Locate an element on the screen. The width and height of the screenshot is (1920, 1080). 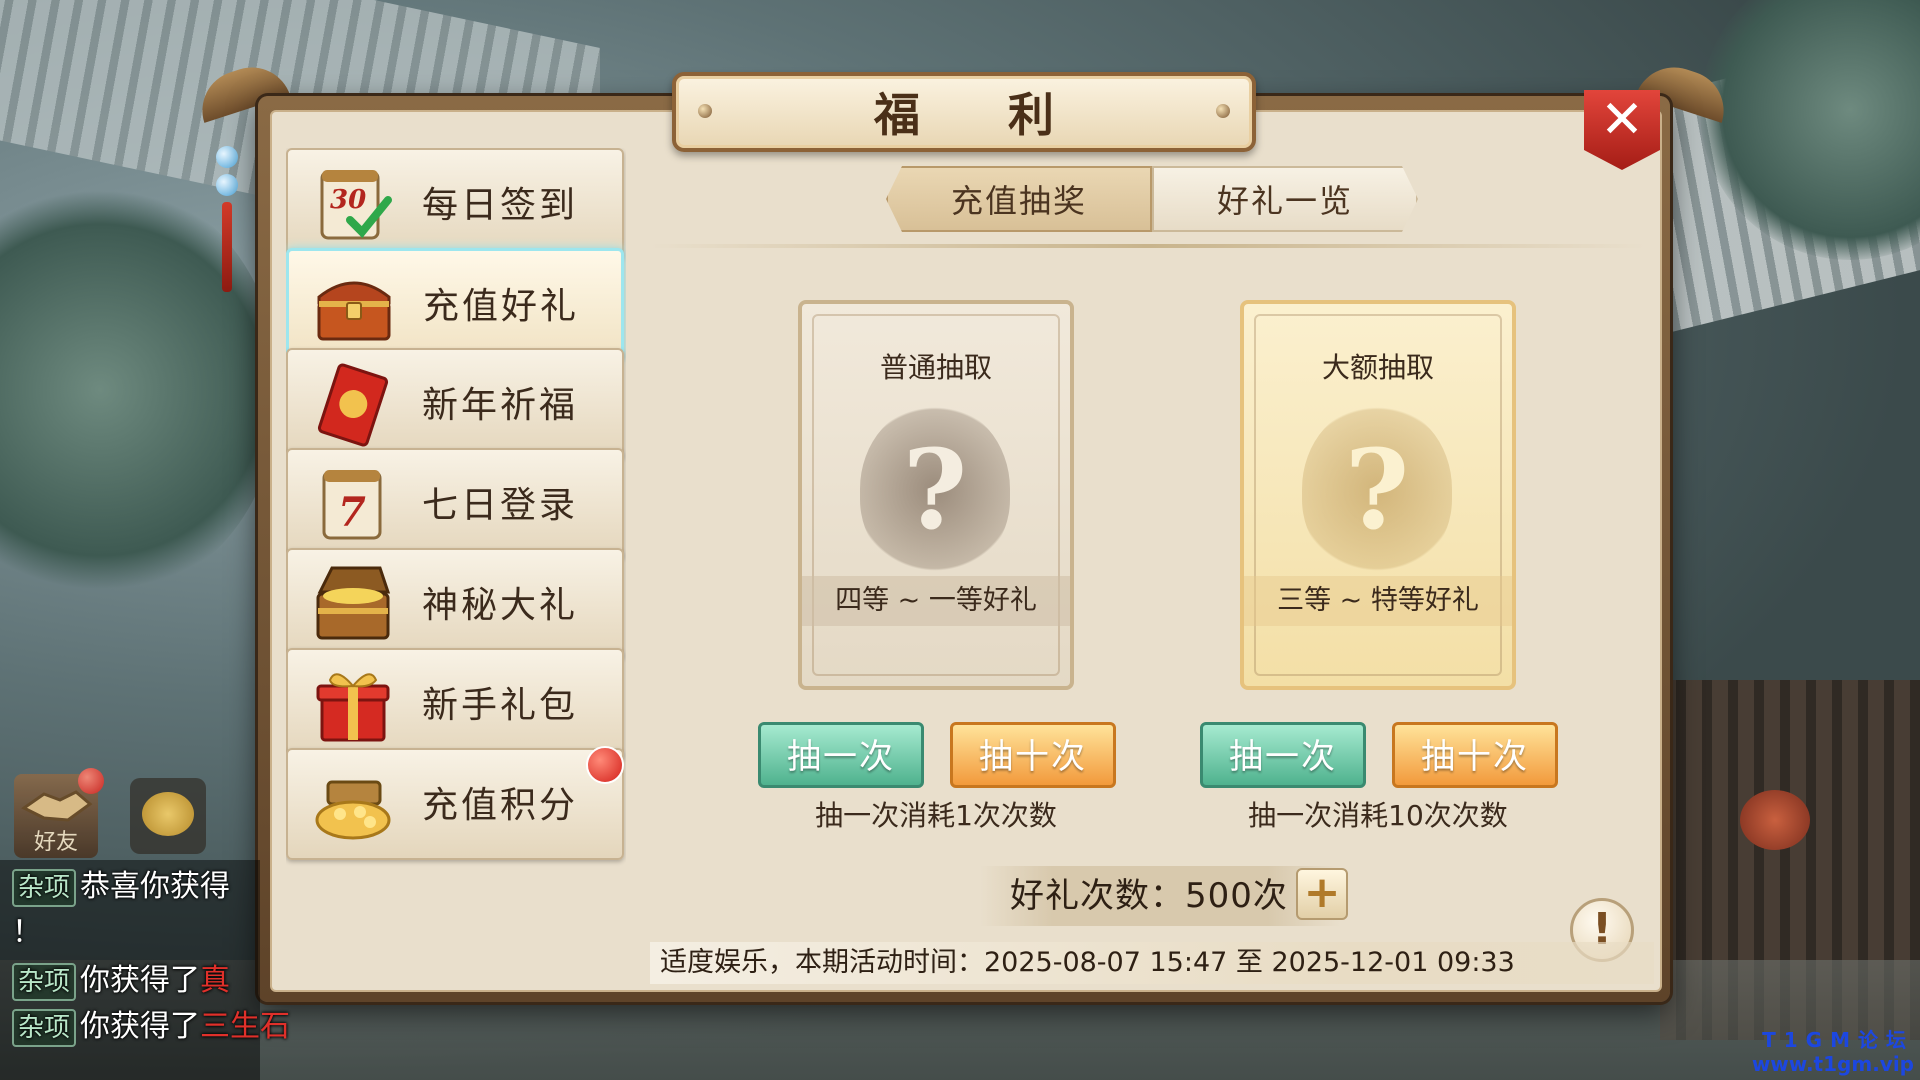
chat-message: 杂项 恭喜你获得 is located at coordinates (121, 887).